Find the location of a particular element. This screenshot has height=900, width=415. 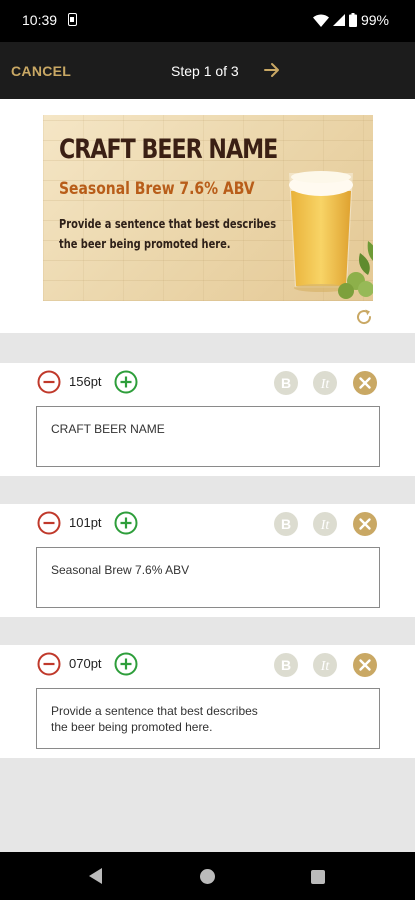

back-nav-icon is located at coordinates (96, 878).